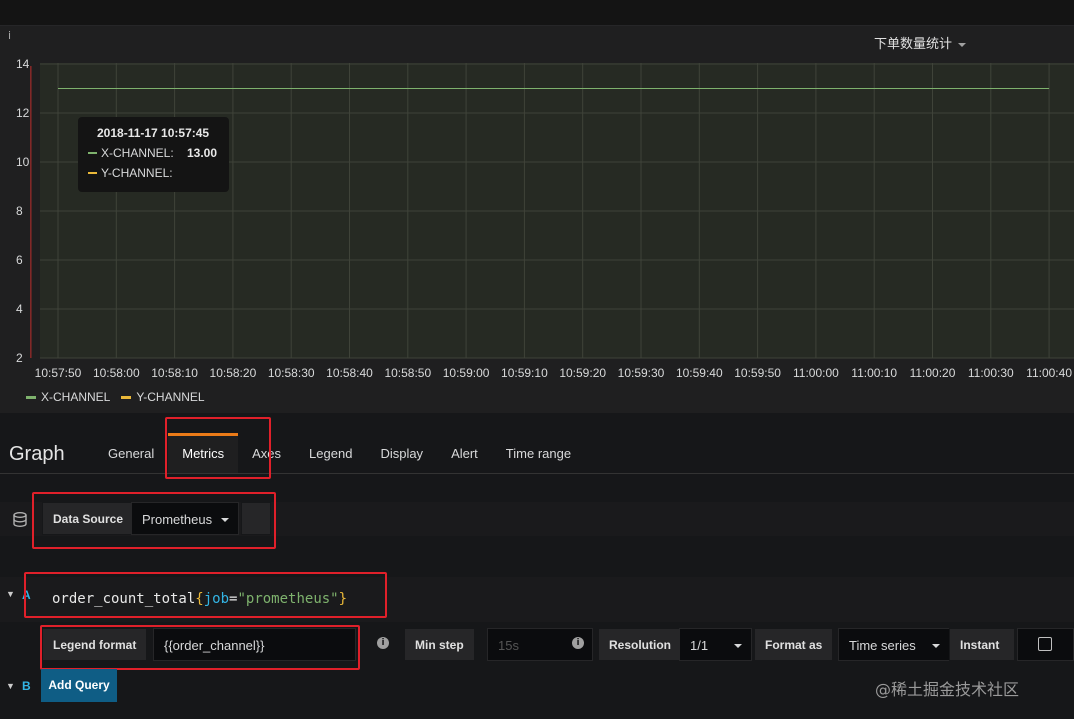 Image resolution: width=1074 pixels, height=719 pixels. Describe the element at coordinates (537, 473) in the screenshot. I see `tab-divider` at that location.